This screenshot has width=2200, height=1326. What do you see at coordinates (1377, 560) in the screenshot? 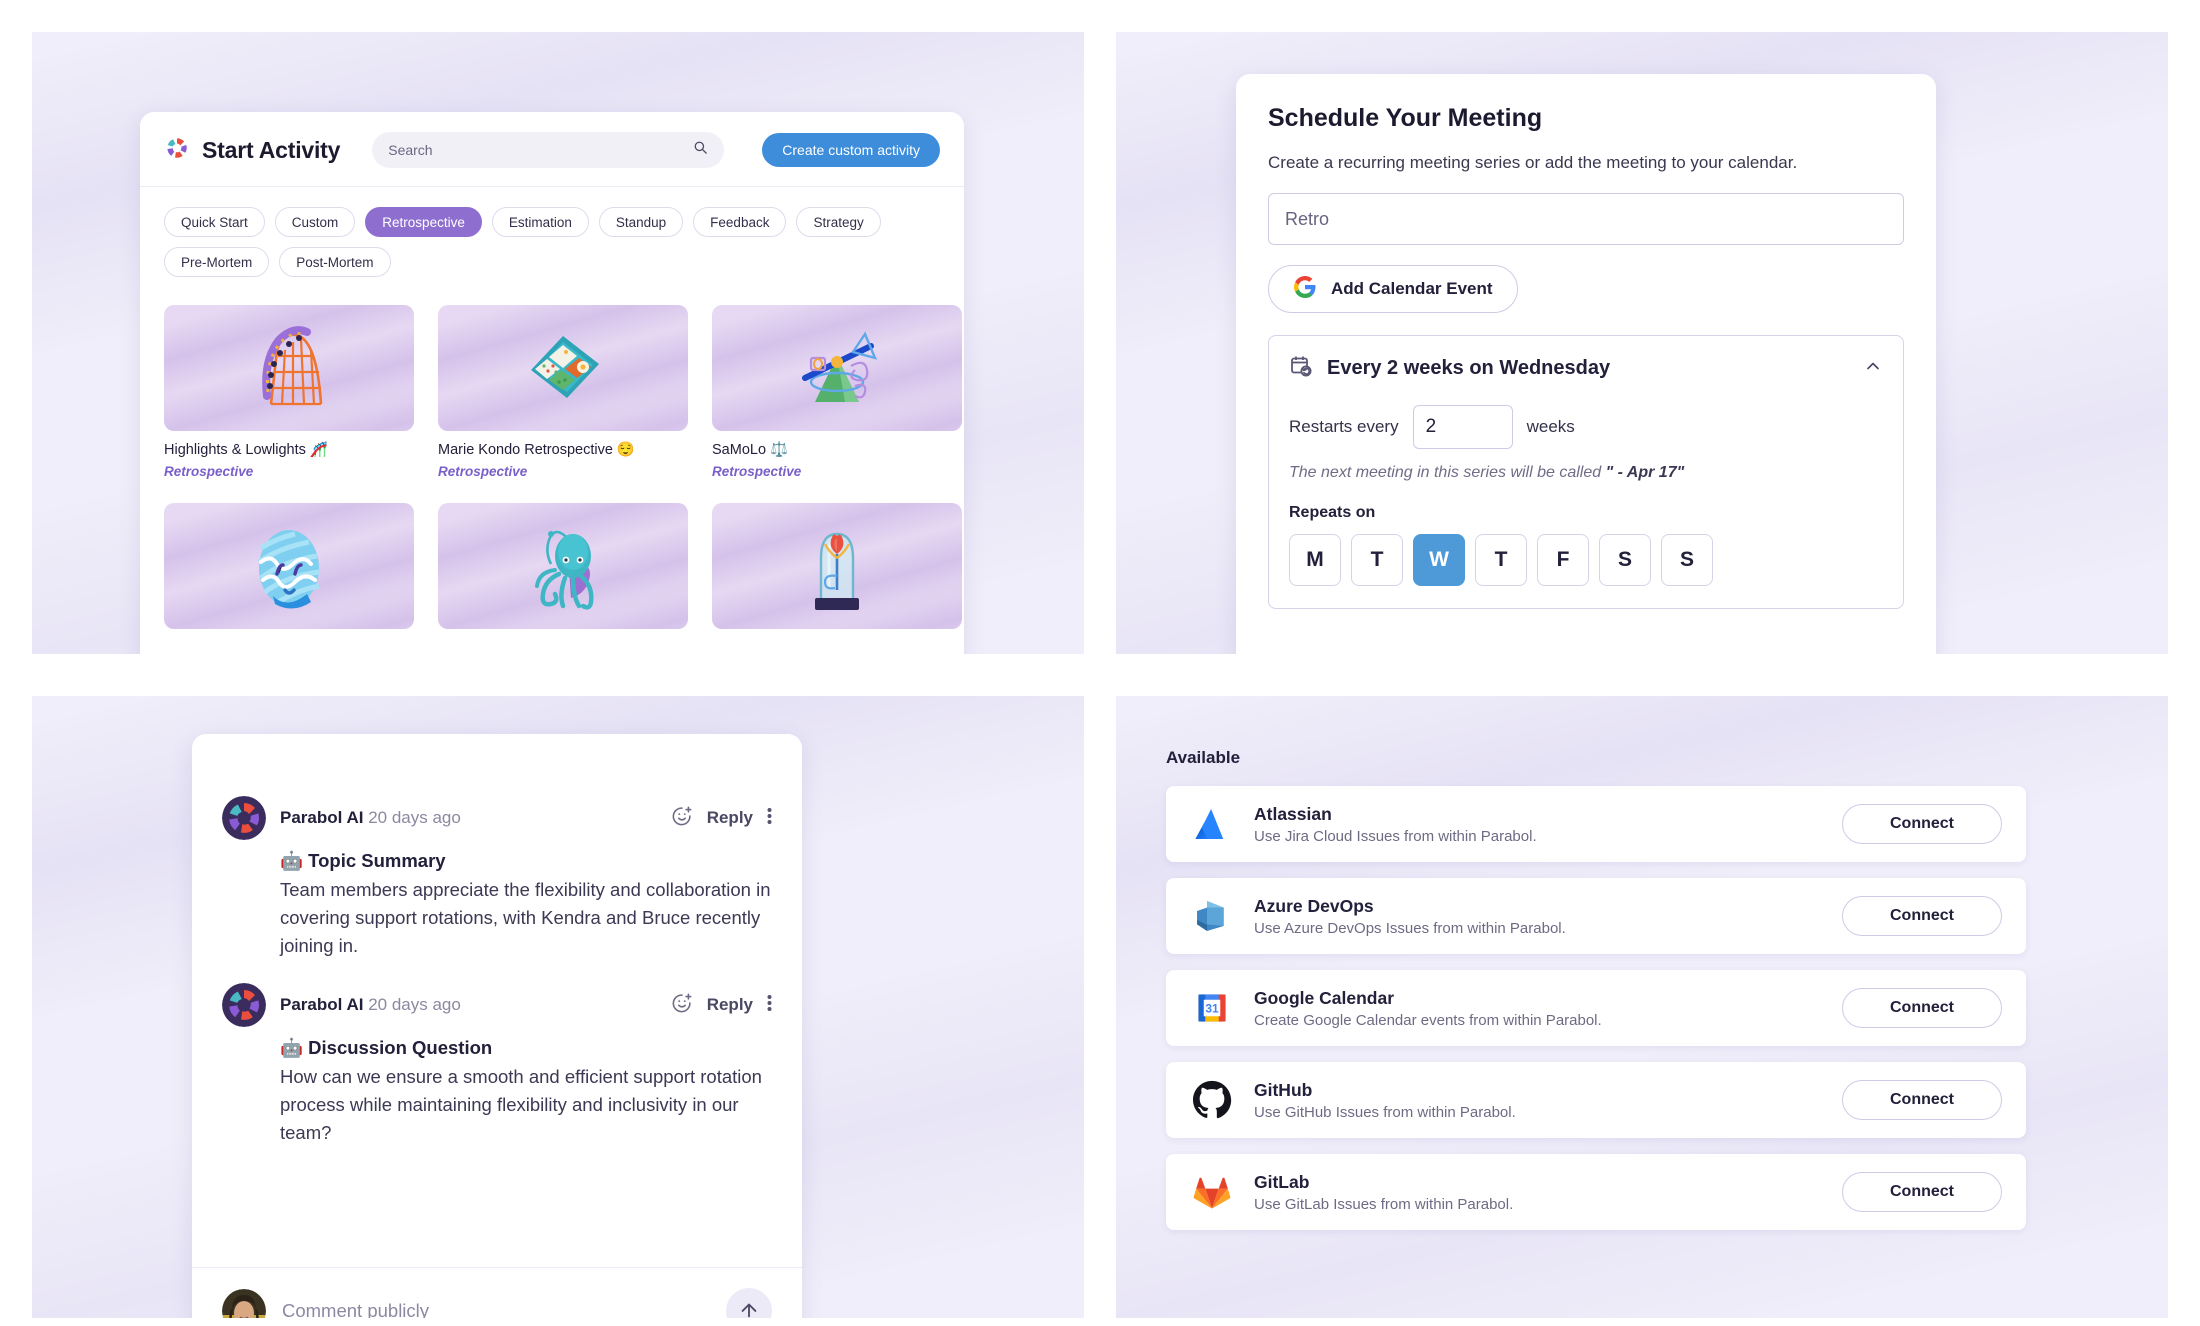
I see `day-button-tuesday: T` at bounding box center [1377, 560].